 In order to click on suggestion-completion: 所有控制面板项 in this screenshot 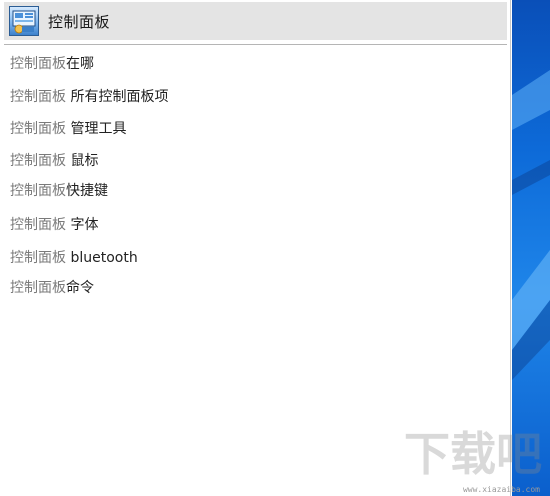, I will do `click(117, 97)`.